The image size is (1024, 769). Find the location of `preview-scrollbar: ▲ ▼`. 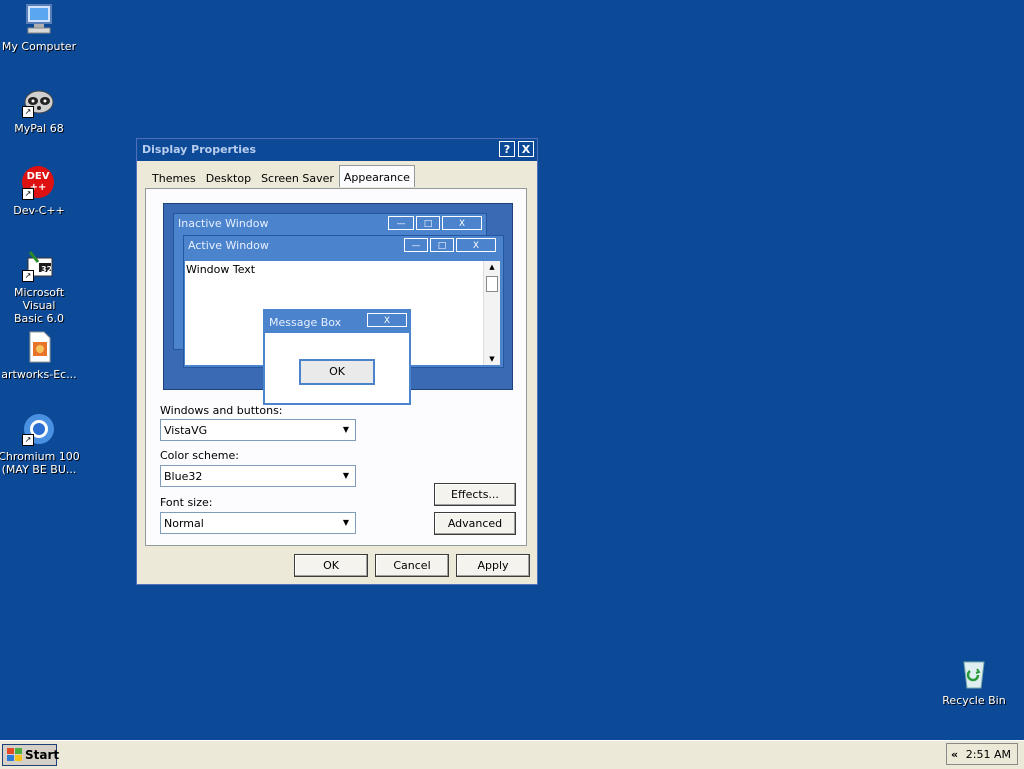

preview-scrollbar: ▲ ▼ is located at coordinates (491, 313).